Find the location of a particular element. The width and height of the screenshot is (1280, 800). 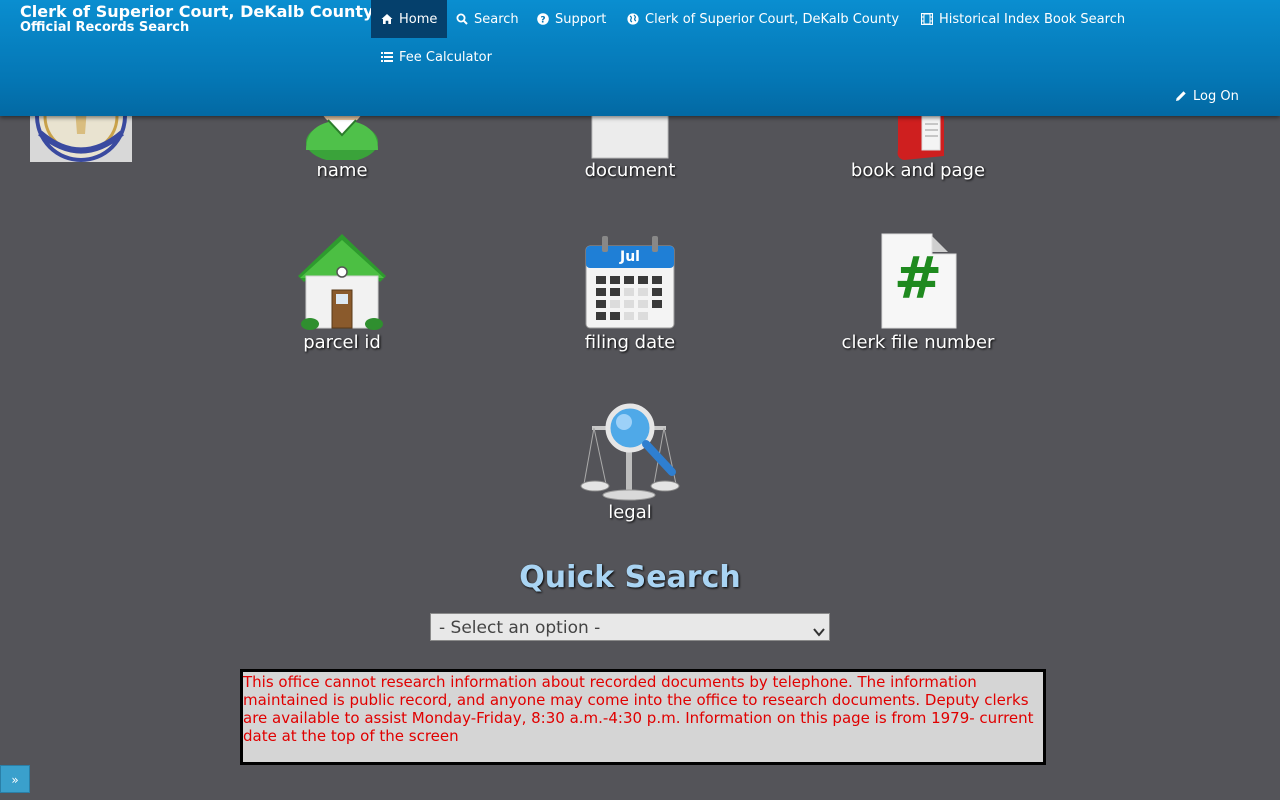

nav-support-label: Support is located at coordinates (581, 19).